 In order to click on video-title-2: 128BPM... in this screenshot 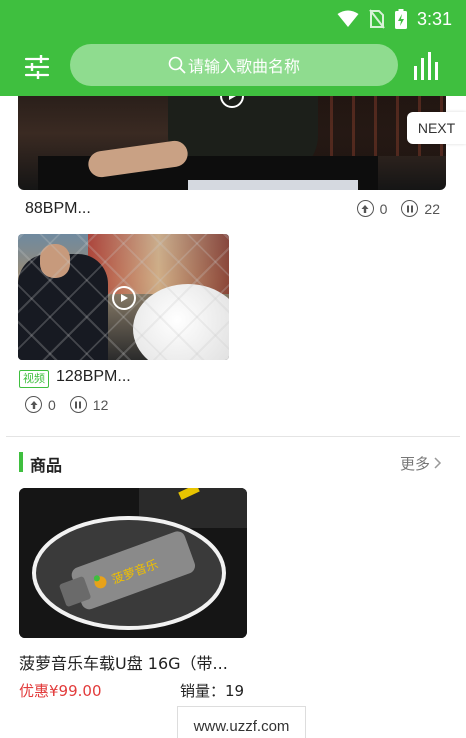, I will do `click(93, 377)`.